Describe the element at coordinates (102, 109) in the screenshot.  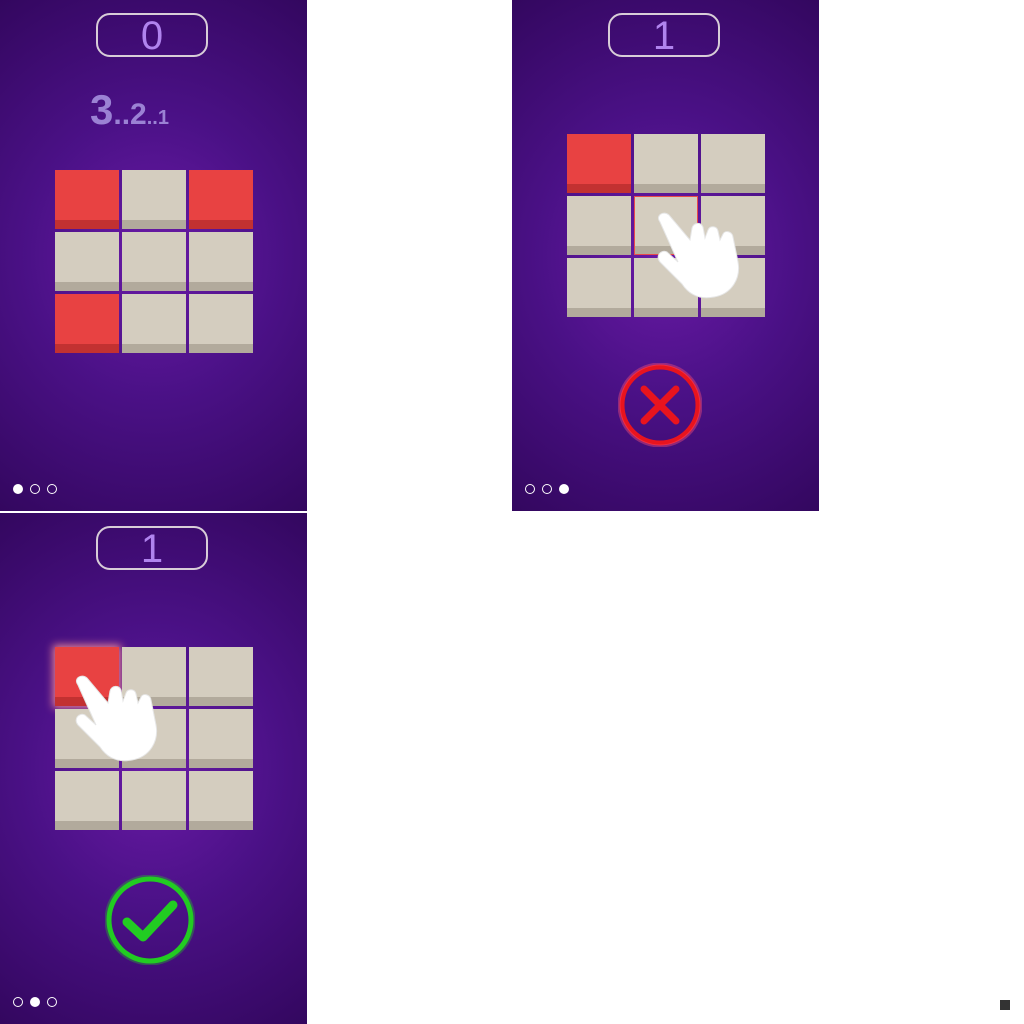
I see `countdown-3: 3` at that location.